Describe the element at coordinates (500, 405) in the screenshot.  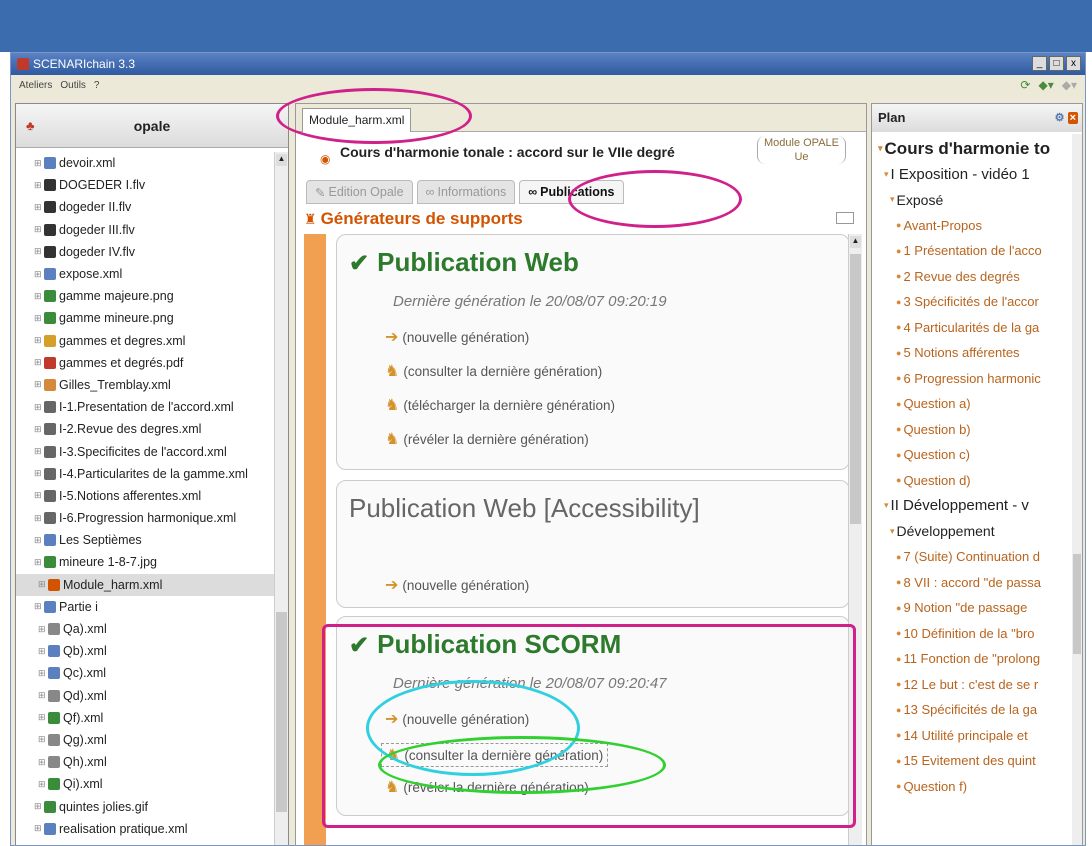
I see `publication-action: ♞ (télécharger la dernière génération)` at that location.